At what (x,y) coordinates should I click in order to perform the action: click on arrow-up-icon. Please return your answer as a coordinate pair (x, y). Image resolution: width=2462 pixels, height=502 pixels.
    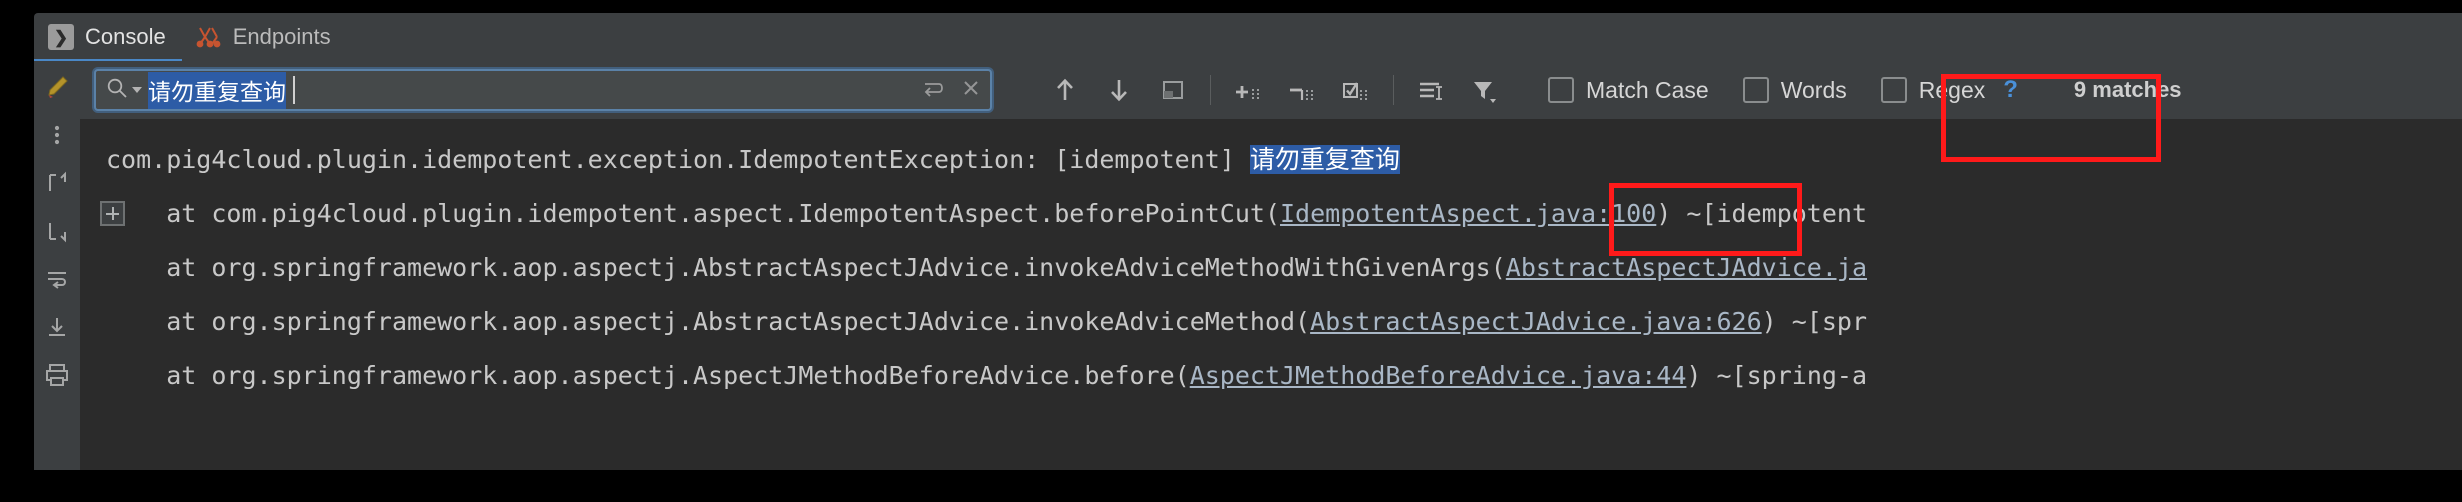
    Looking at the image, I should click on (1065, 89).